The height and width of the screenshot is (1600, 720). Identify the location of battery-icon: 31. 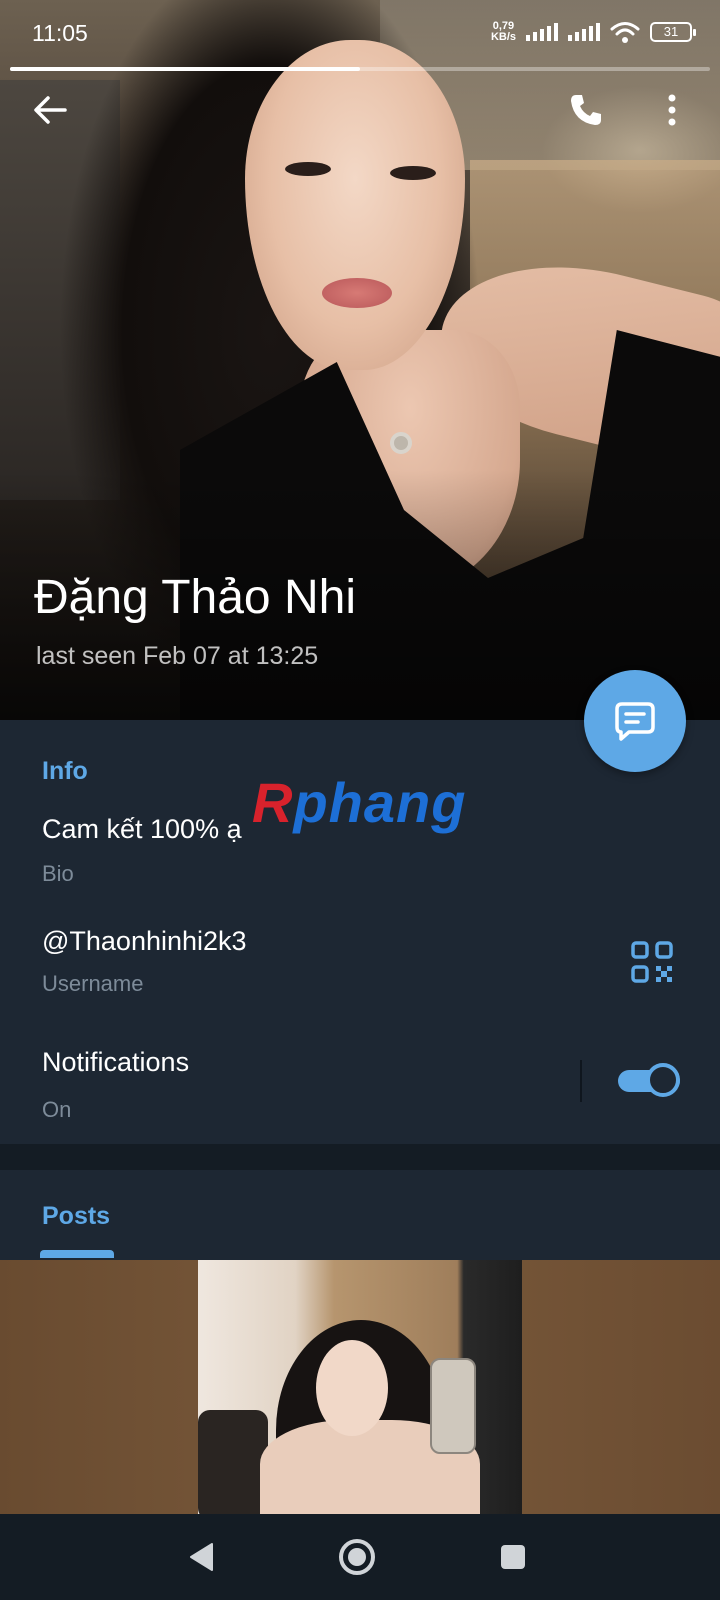
(673, 32).